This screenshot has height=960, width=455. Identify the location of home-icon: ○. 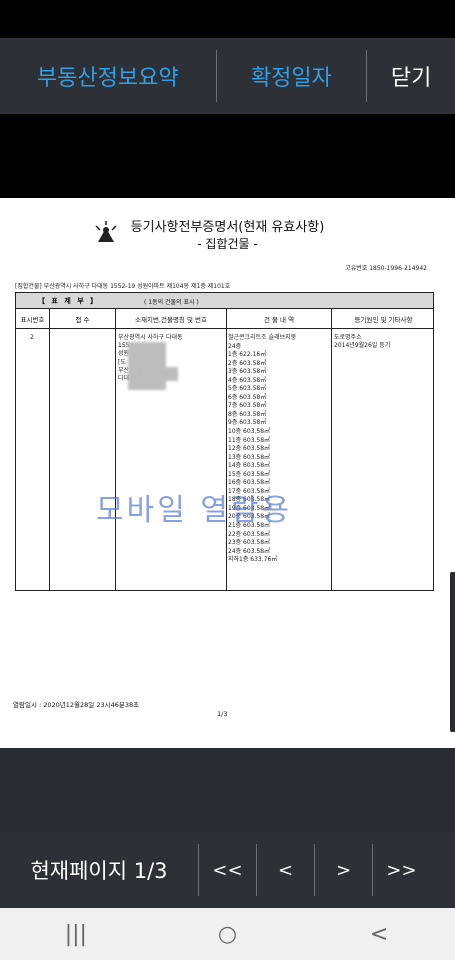
(227, 934).